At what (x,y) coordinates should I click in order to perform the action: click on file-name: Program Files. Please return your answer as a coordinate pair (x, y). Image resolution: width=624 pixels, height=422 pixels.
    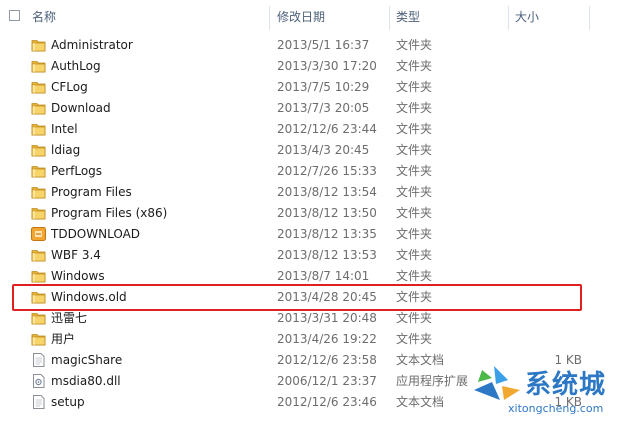
    Looking at the image, I should click on (91, 192).